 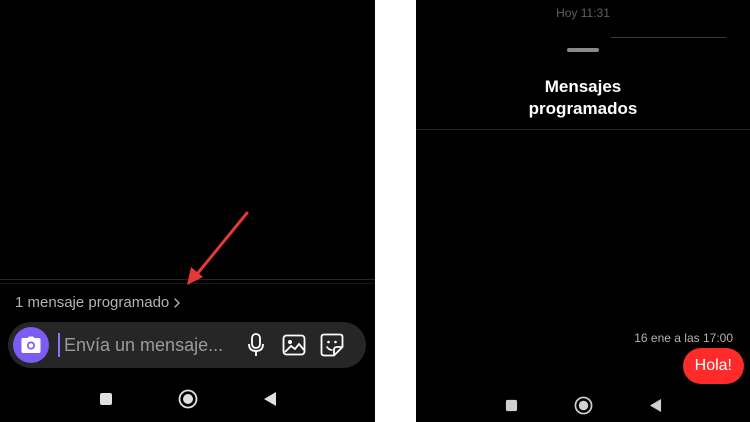 I want to click on sticker-icon, so click(x=332, y=345).